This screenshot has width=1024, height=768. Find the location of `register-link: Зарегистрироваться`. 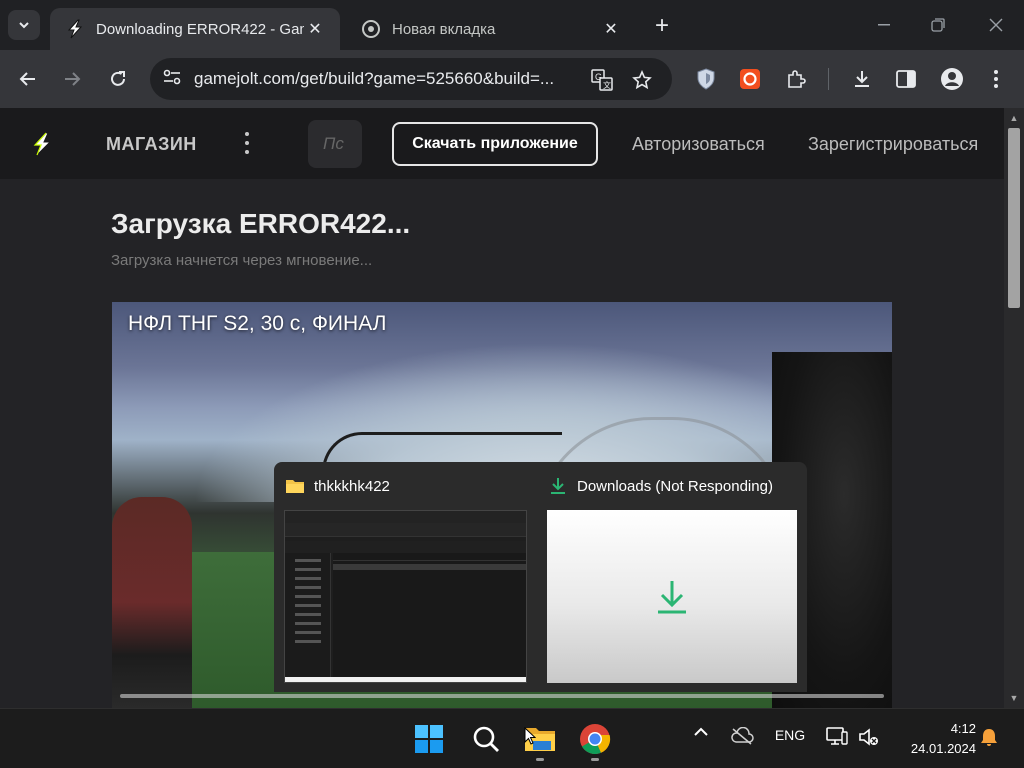

register-link: Зарегистрироваться is located at coordinates (893, 144).